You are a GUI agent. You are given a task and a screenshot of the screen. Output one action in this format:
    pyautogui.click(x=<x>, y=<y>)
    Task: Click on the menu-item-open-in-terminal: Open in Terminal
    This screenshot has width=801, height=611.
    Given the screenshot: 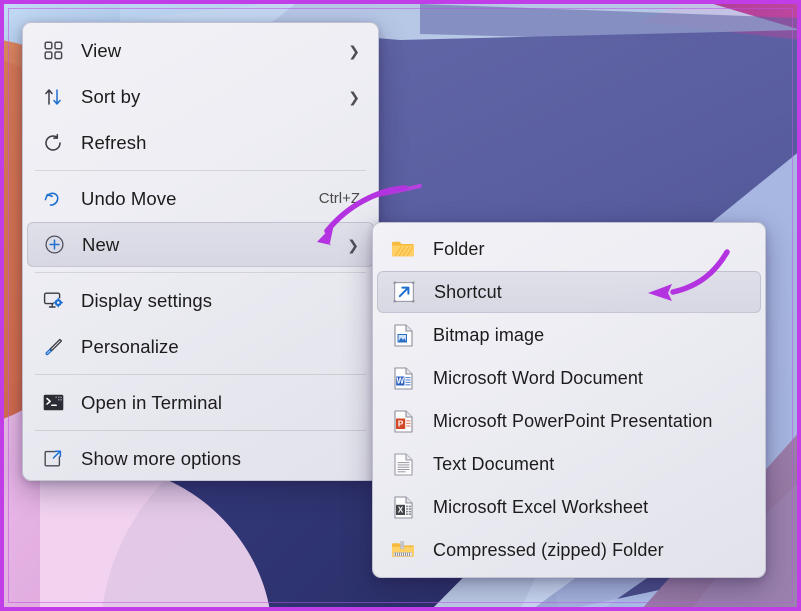 What is the action you would take?
    pyautogui.click(x=200, y=402)
    